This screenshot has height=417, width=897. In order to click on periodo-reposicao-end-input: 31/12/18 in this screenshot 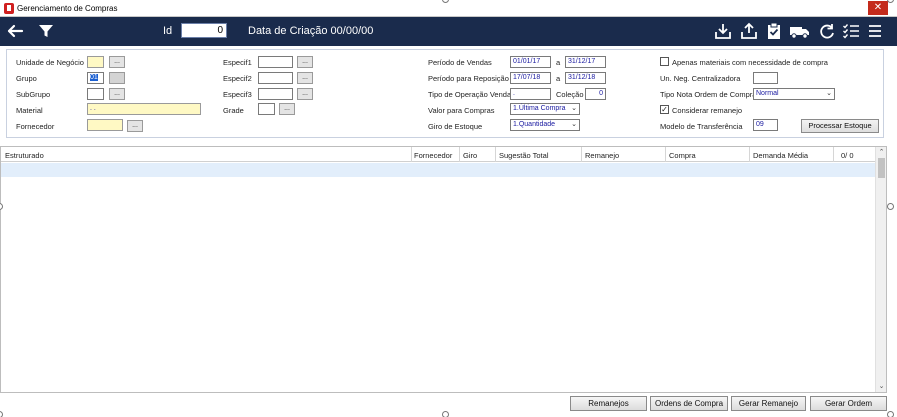, I will do `click(585, 78)`.